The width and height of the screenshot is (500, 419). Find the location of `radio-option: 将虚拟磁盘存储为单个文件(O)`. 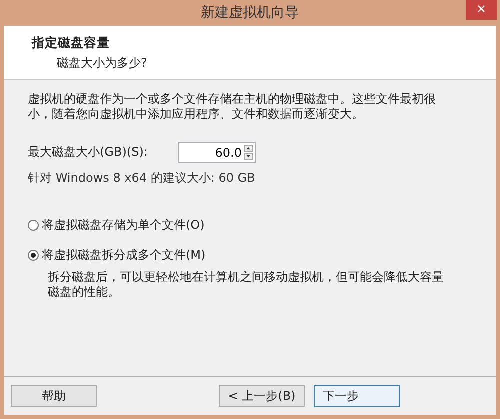

radio-option: 将虚拟磁盘存储为单个文件(O) is located at coordinates (250, 225).